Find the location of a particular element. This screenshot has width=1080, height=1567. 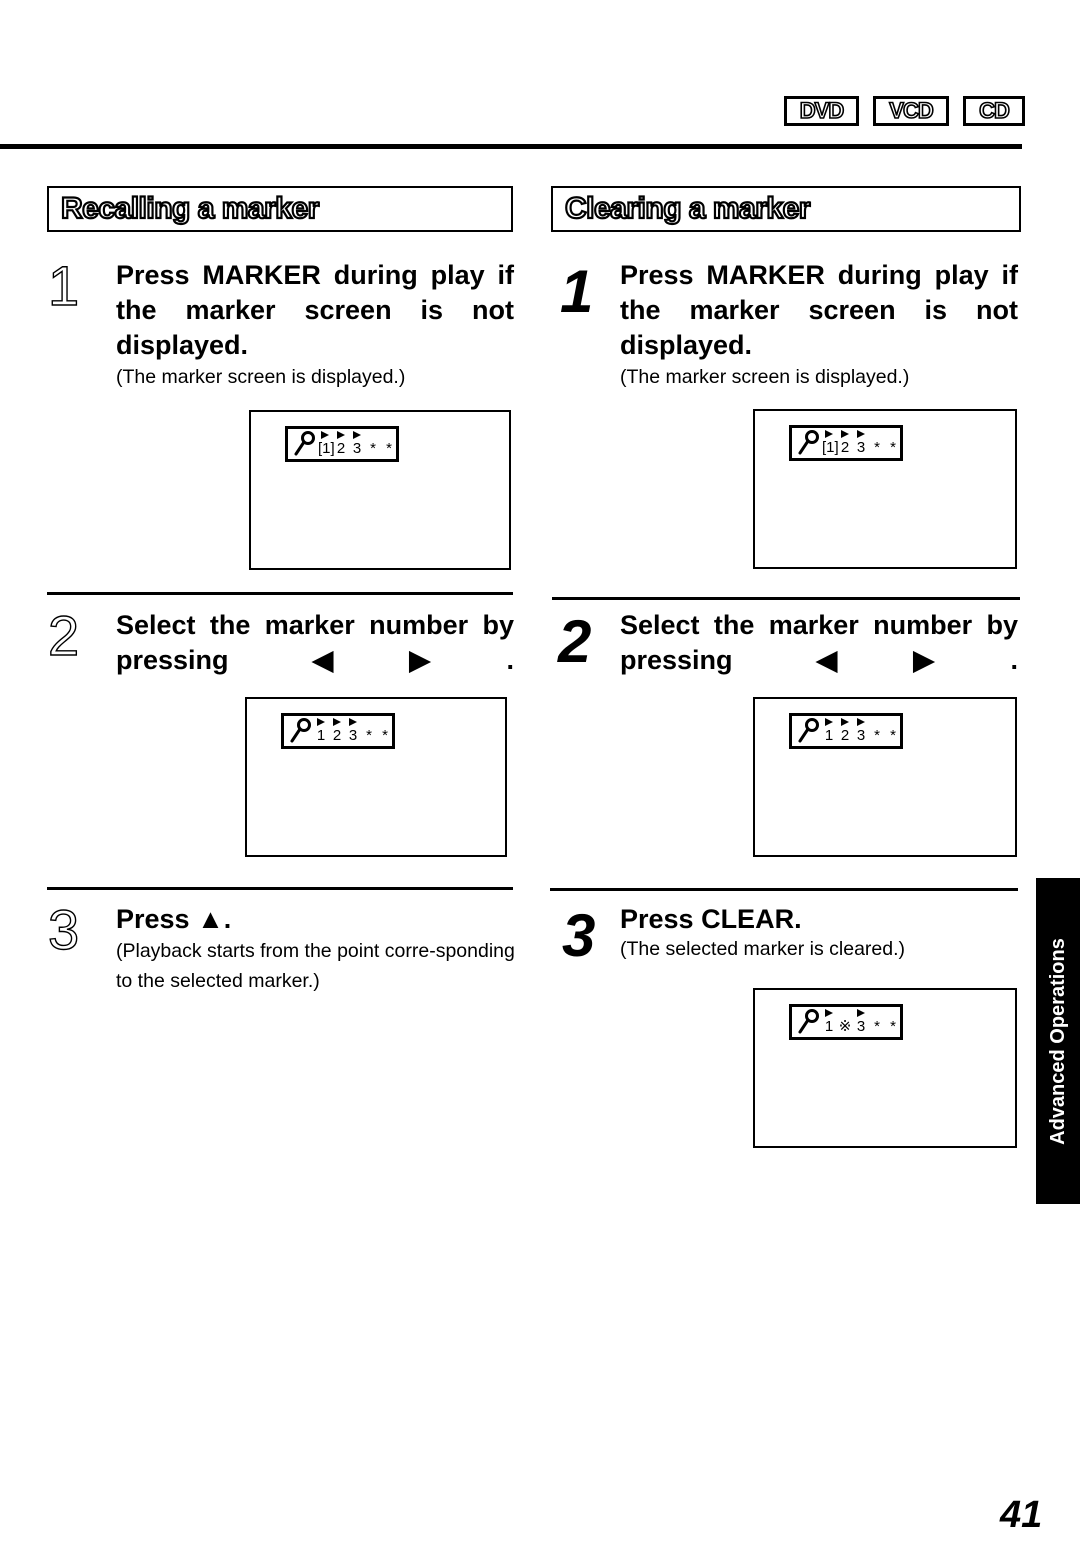

header-rule is located at coordinates (511, 146).